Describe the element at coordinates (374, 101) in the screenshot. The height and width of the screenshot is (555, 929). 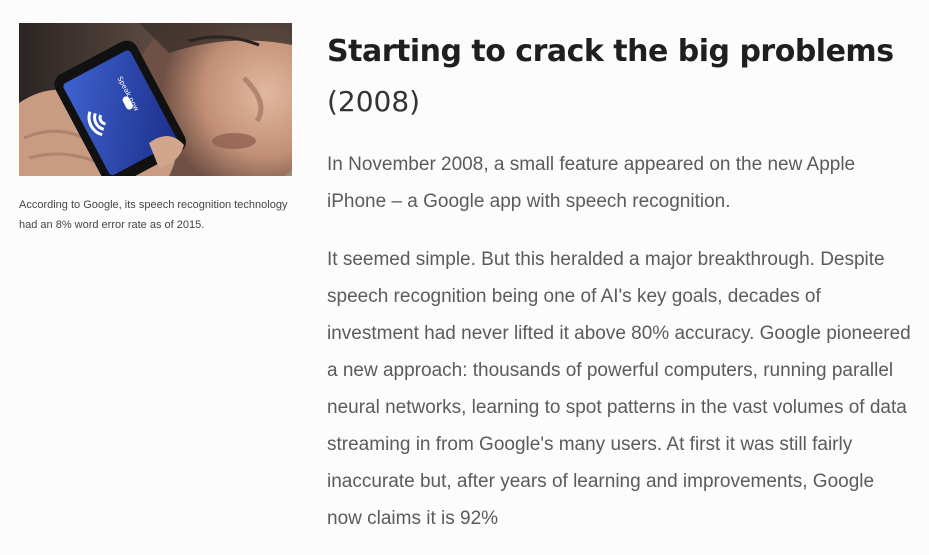
I see `section-year: (2008)` at that location.